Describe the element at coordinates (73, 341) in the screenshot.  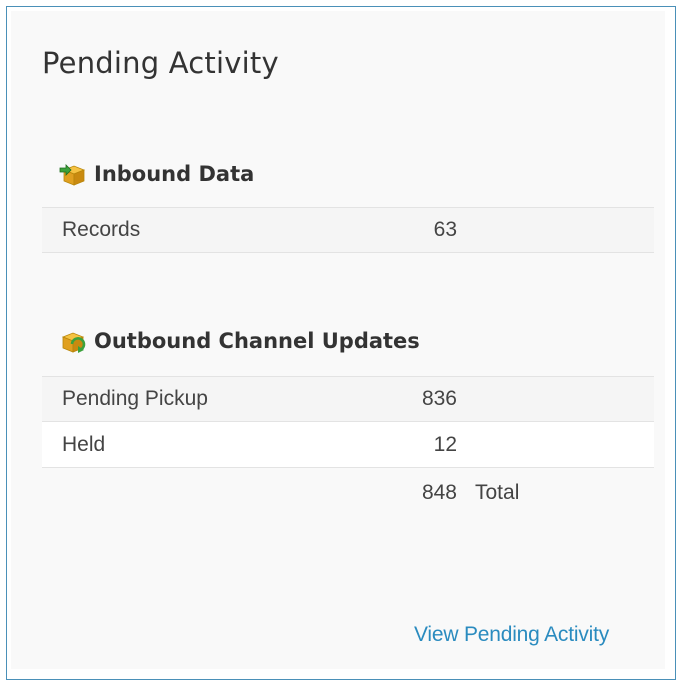
I see `box-sync-icon` at that location.